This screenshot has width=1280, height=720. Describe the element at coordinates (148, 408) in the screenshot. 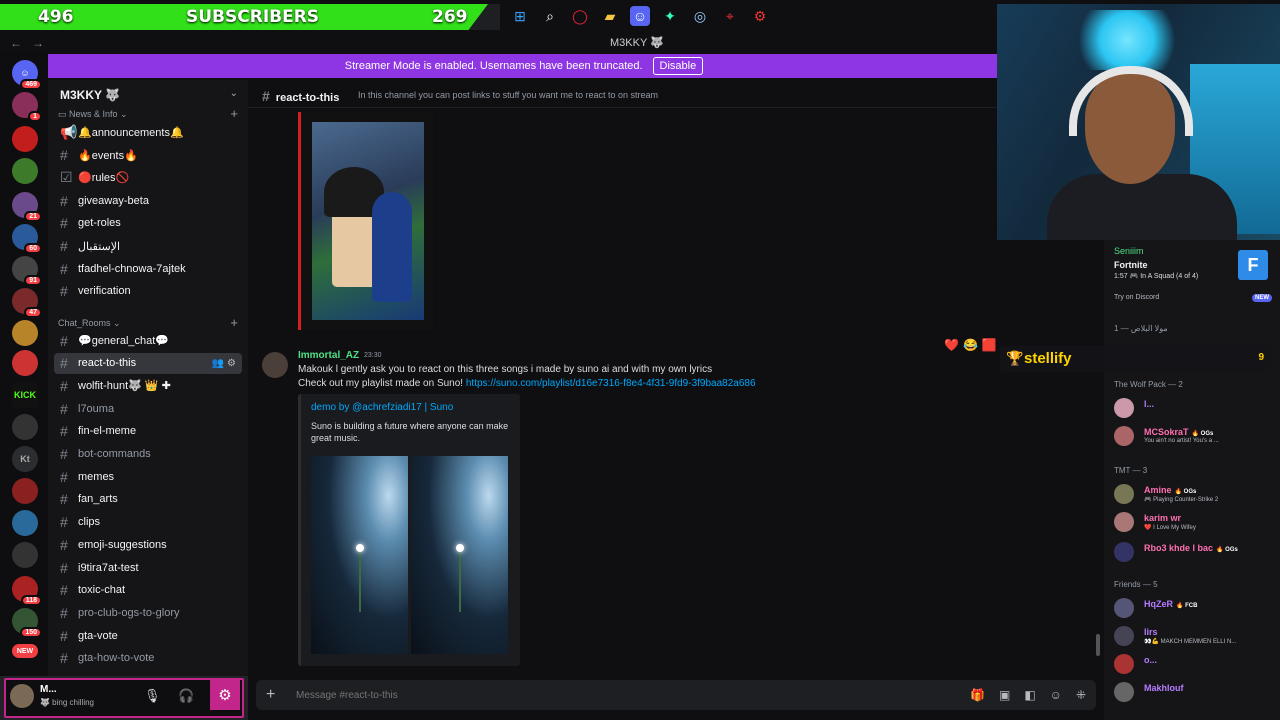

I see `channel-item: # l7ouma` at that location.